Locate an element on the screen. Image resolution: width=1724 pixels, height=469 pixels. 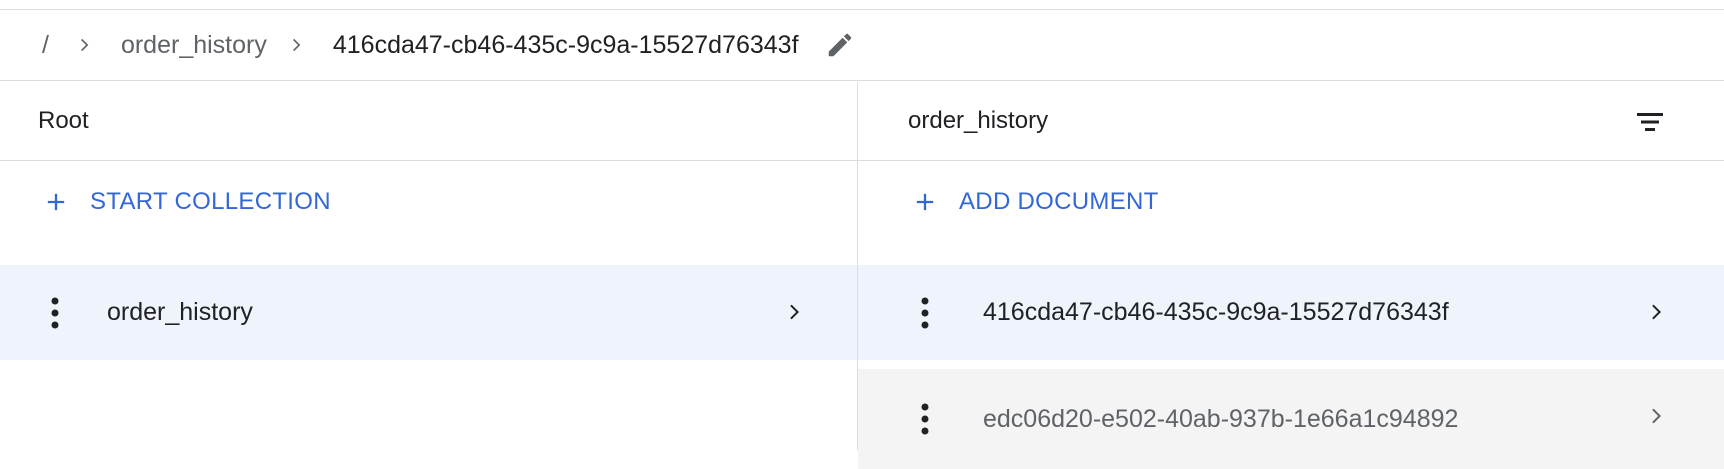
breadcrumb-root: / is located at coordinates (45, 45).